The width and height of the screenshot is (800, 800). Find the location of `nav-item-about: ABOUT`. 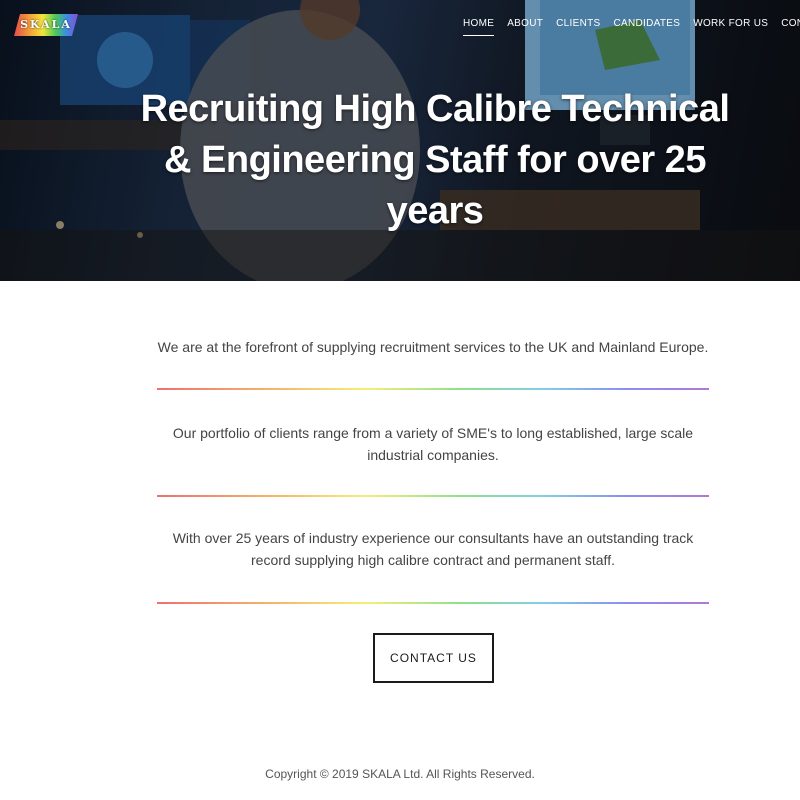

nav-item-about: ABOUT is located at coordinates (525, 27).